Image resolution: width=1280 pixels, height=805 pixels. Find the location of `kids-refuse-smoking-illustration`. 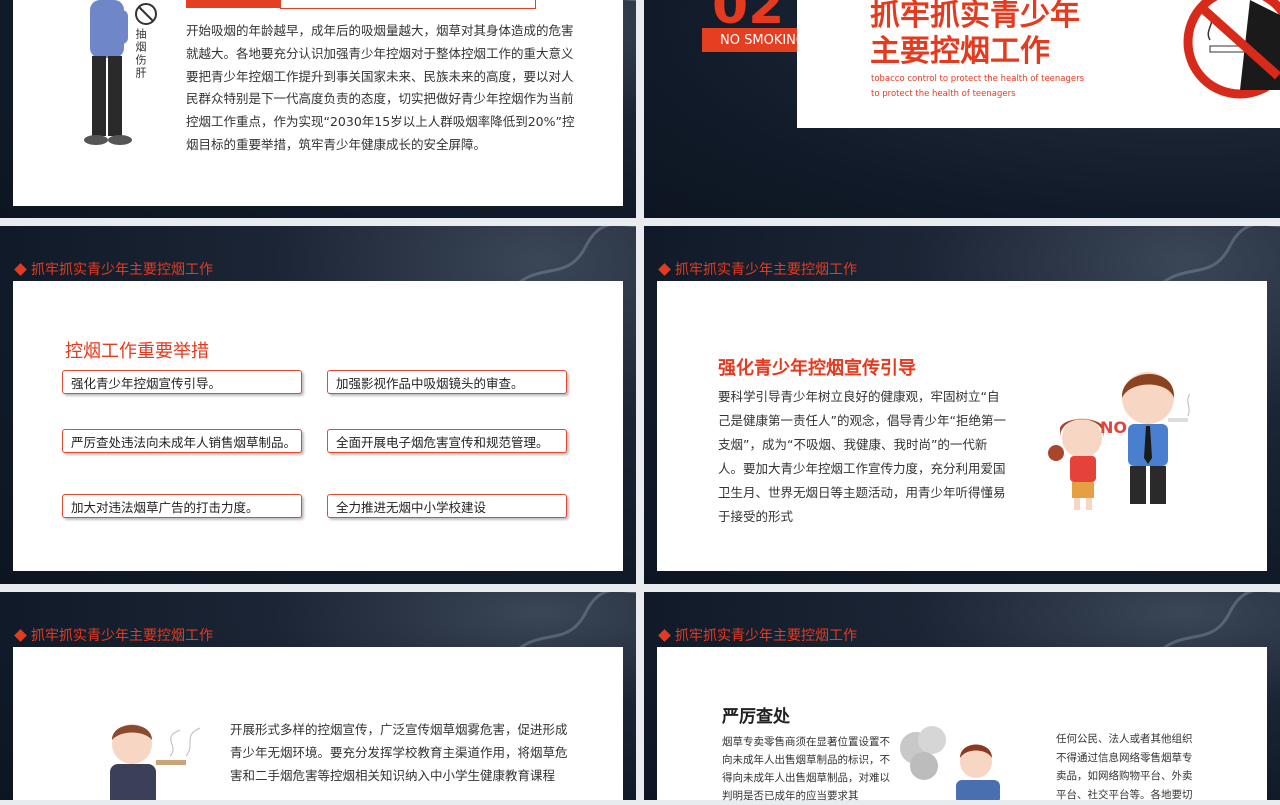

kids-refuse-smoking-illustration is located at coordinates (1119, 441).